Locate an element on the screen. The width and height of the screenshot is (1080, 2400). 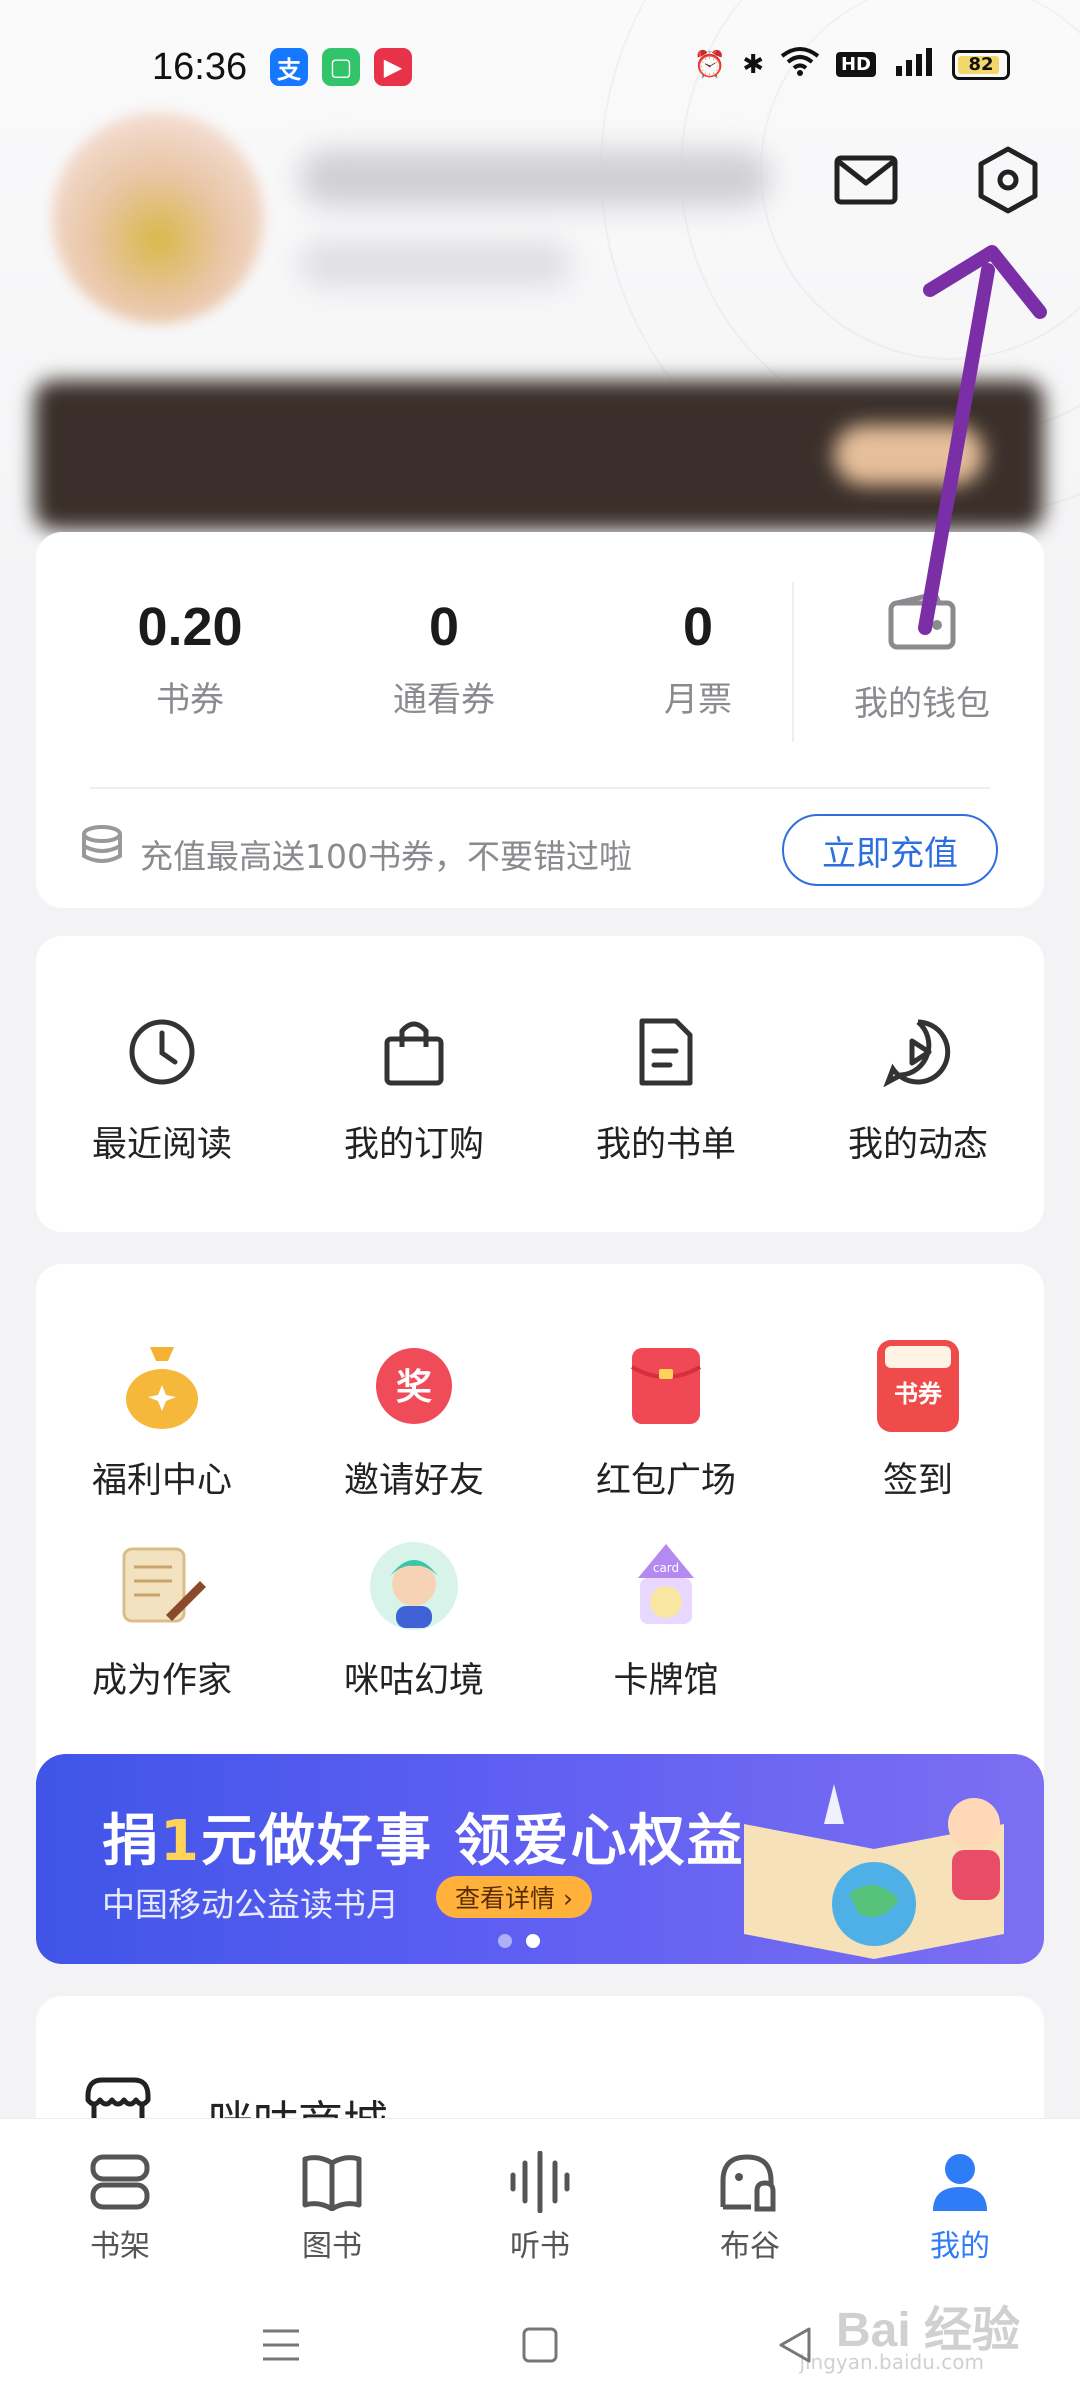
nav-label: 听书 is located at coordinates (540, 2246).